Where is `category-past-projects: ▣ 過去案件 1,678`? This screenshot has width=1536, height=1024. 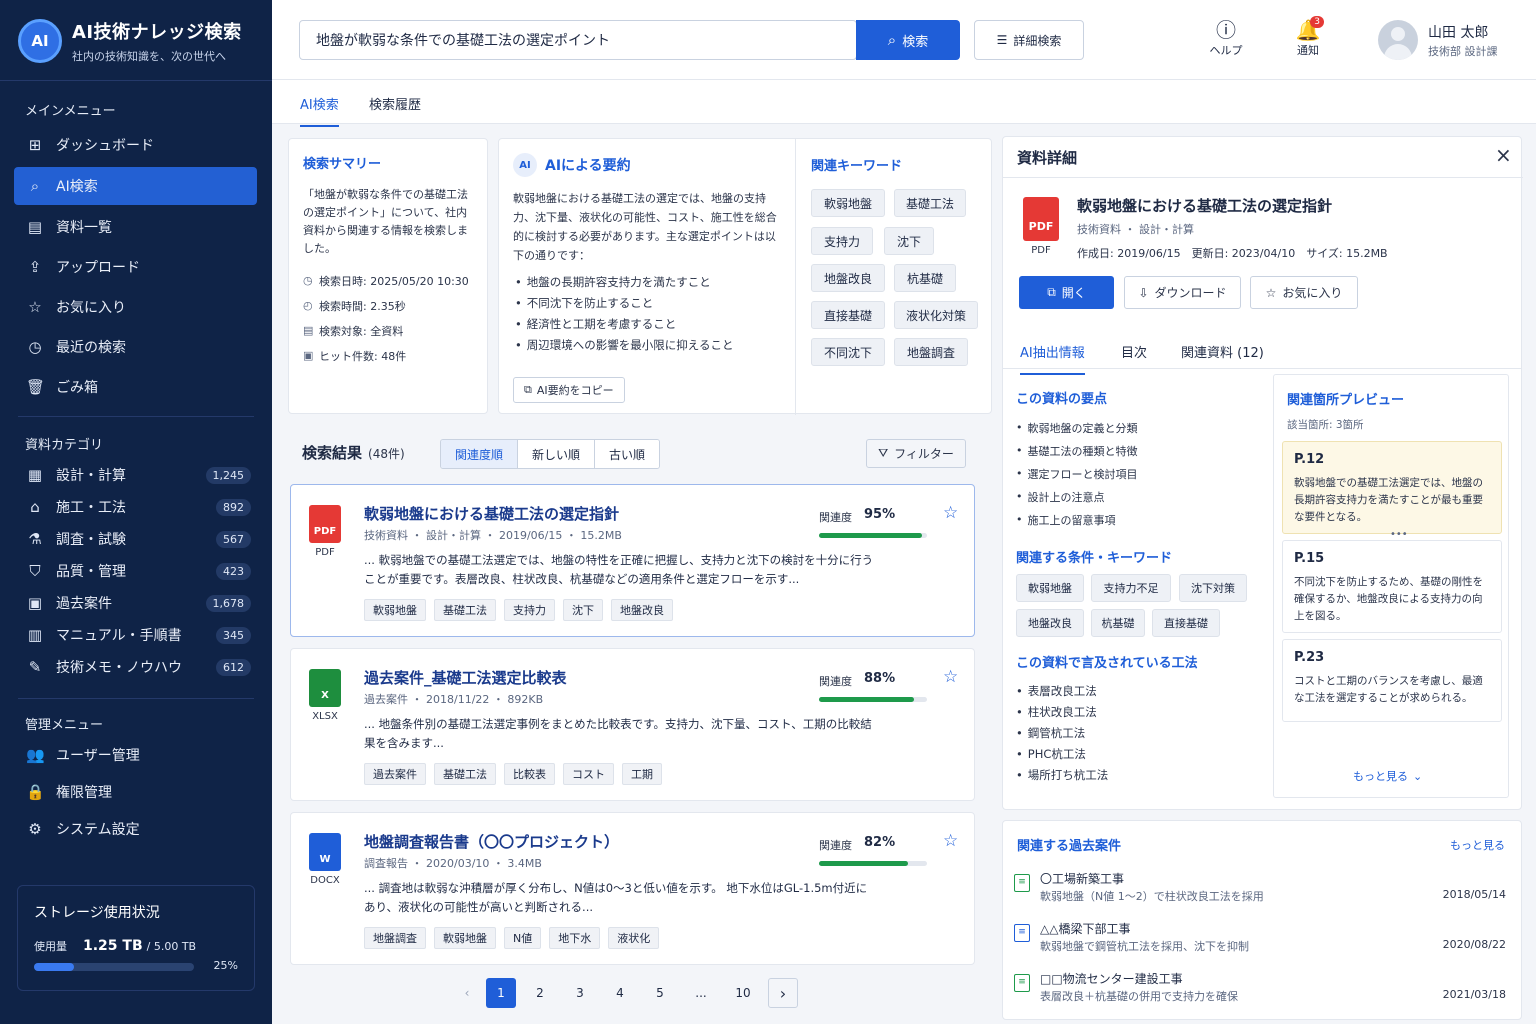
category-past-projects: ▣ 過去案件 1,678 is located at coordinates (135, 603).